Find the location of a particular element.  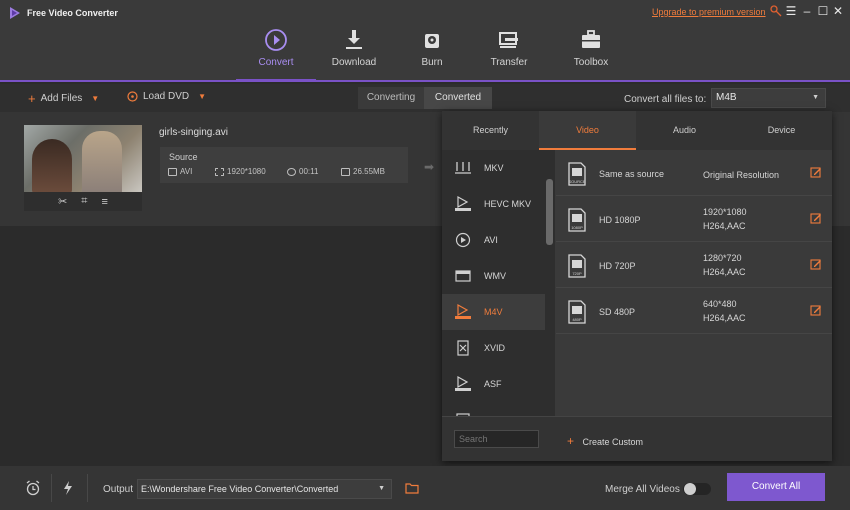

format-tabs: Recently Video Audio Device is located at coordinates (637, 130).